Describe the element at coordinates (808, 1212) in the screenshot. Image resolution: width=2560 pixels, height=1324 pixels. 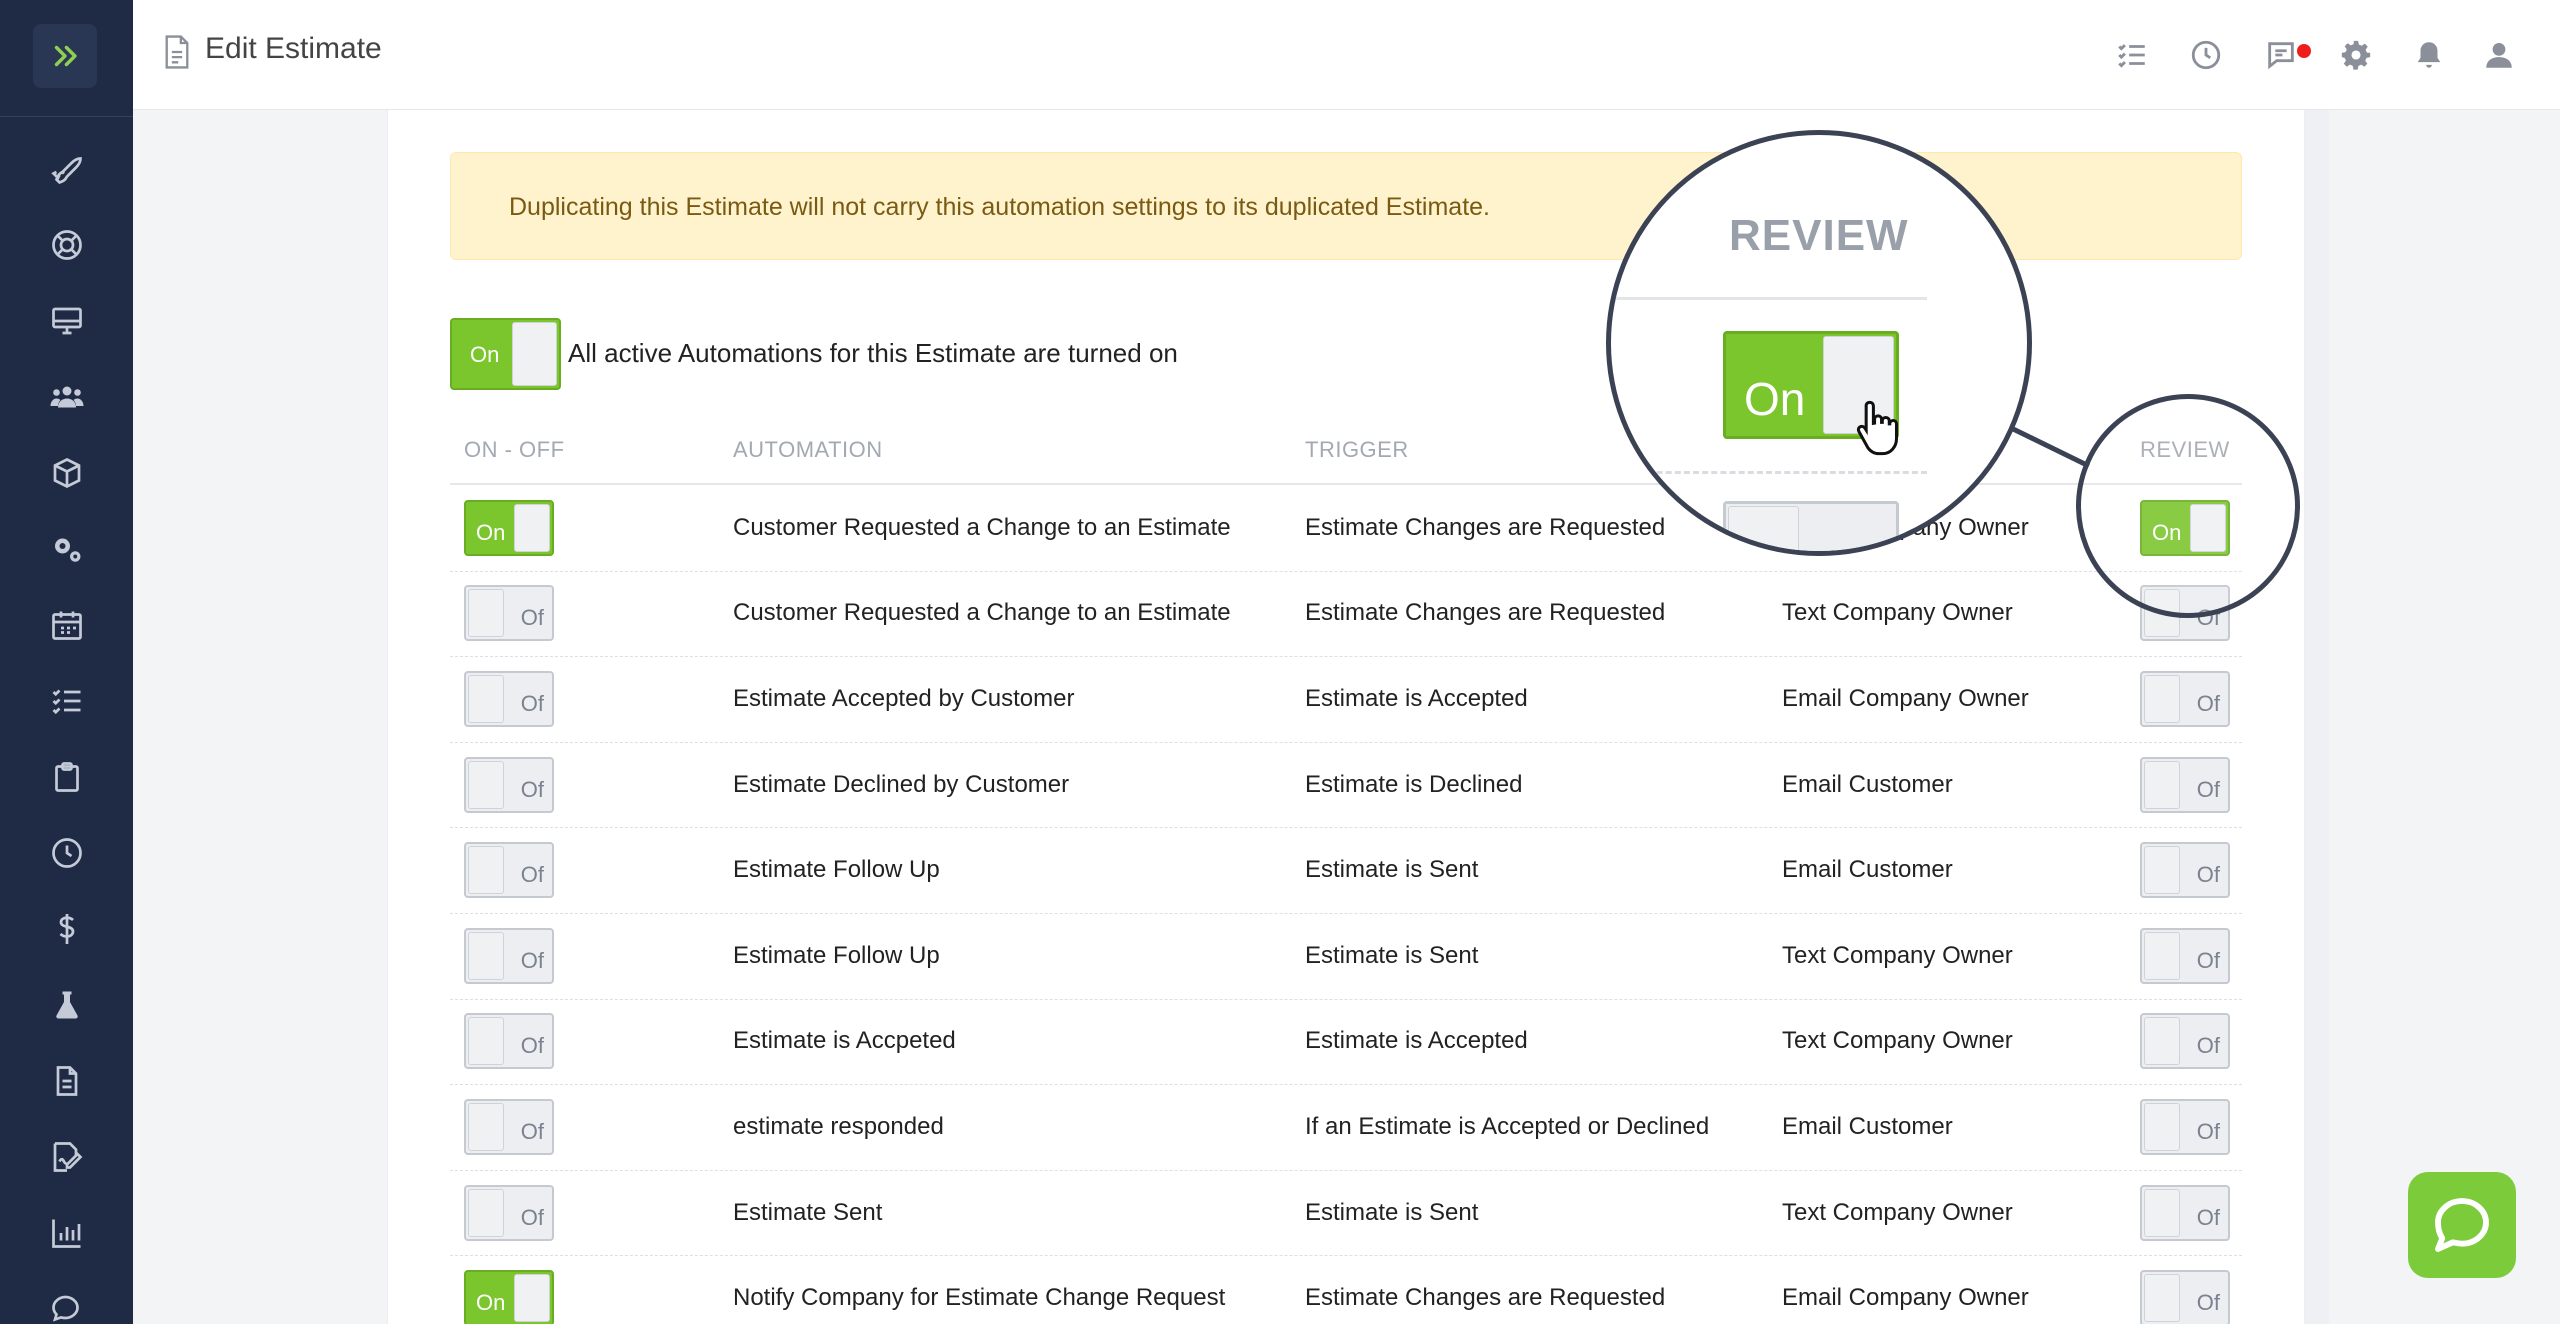
I see `automation-name: Estimate Sent` at that location.